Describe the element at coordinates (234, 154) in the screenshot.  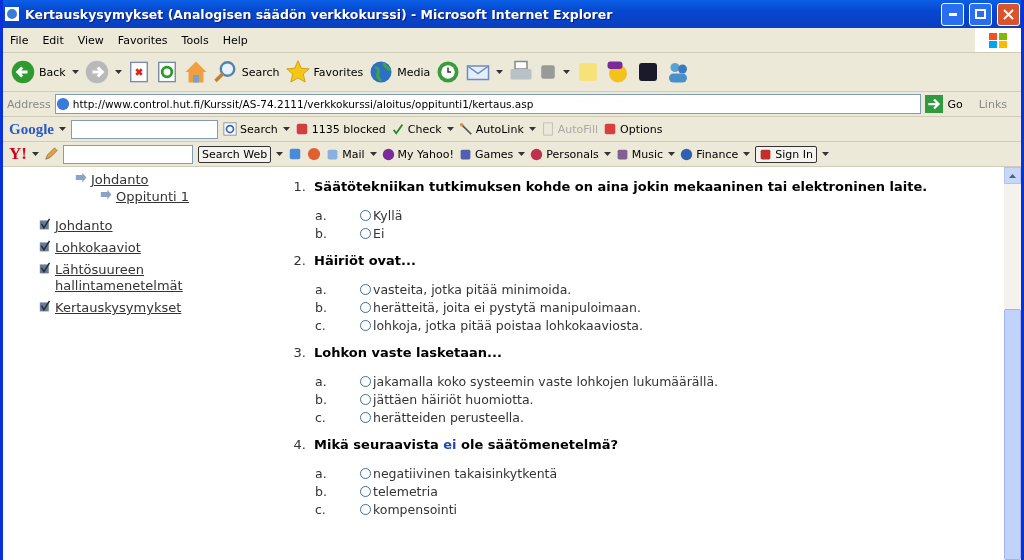
I see `search-web-button: Search Web` at that location.